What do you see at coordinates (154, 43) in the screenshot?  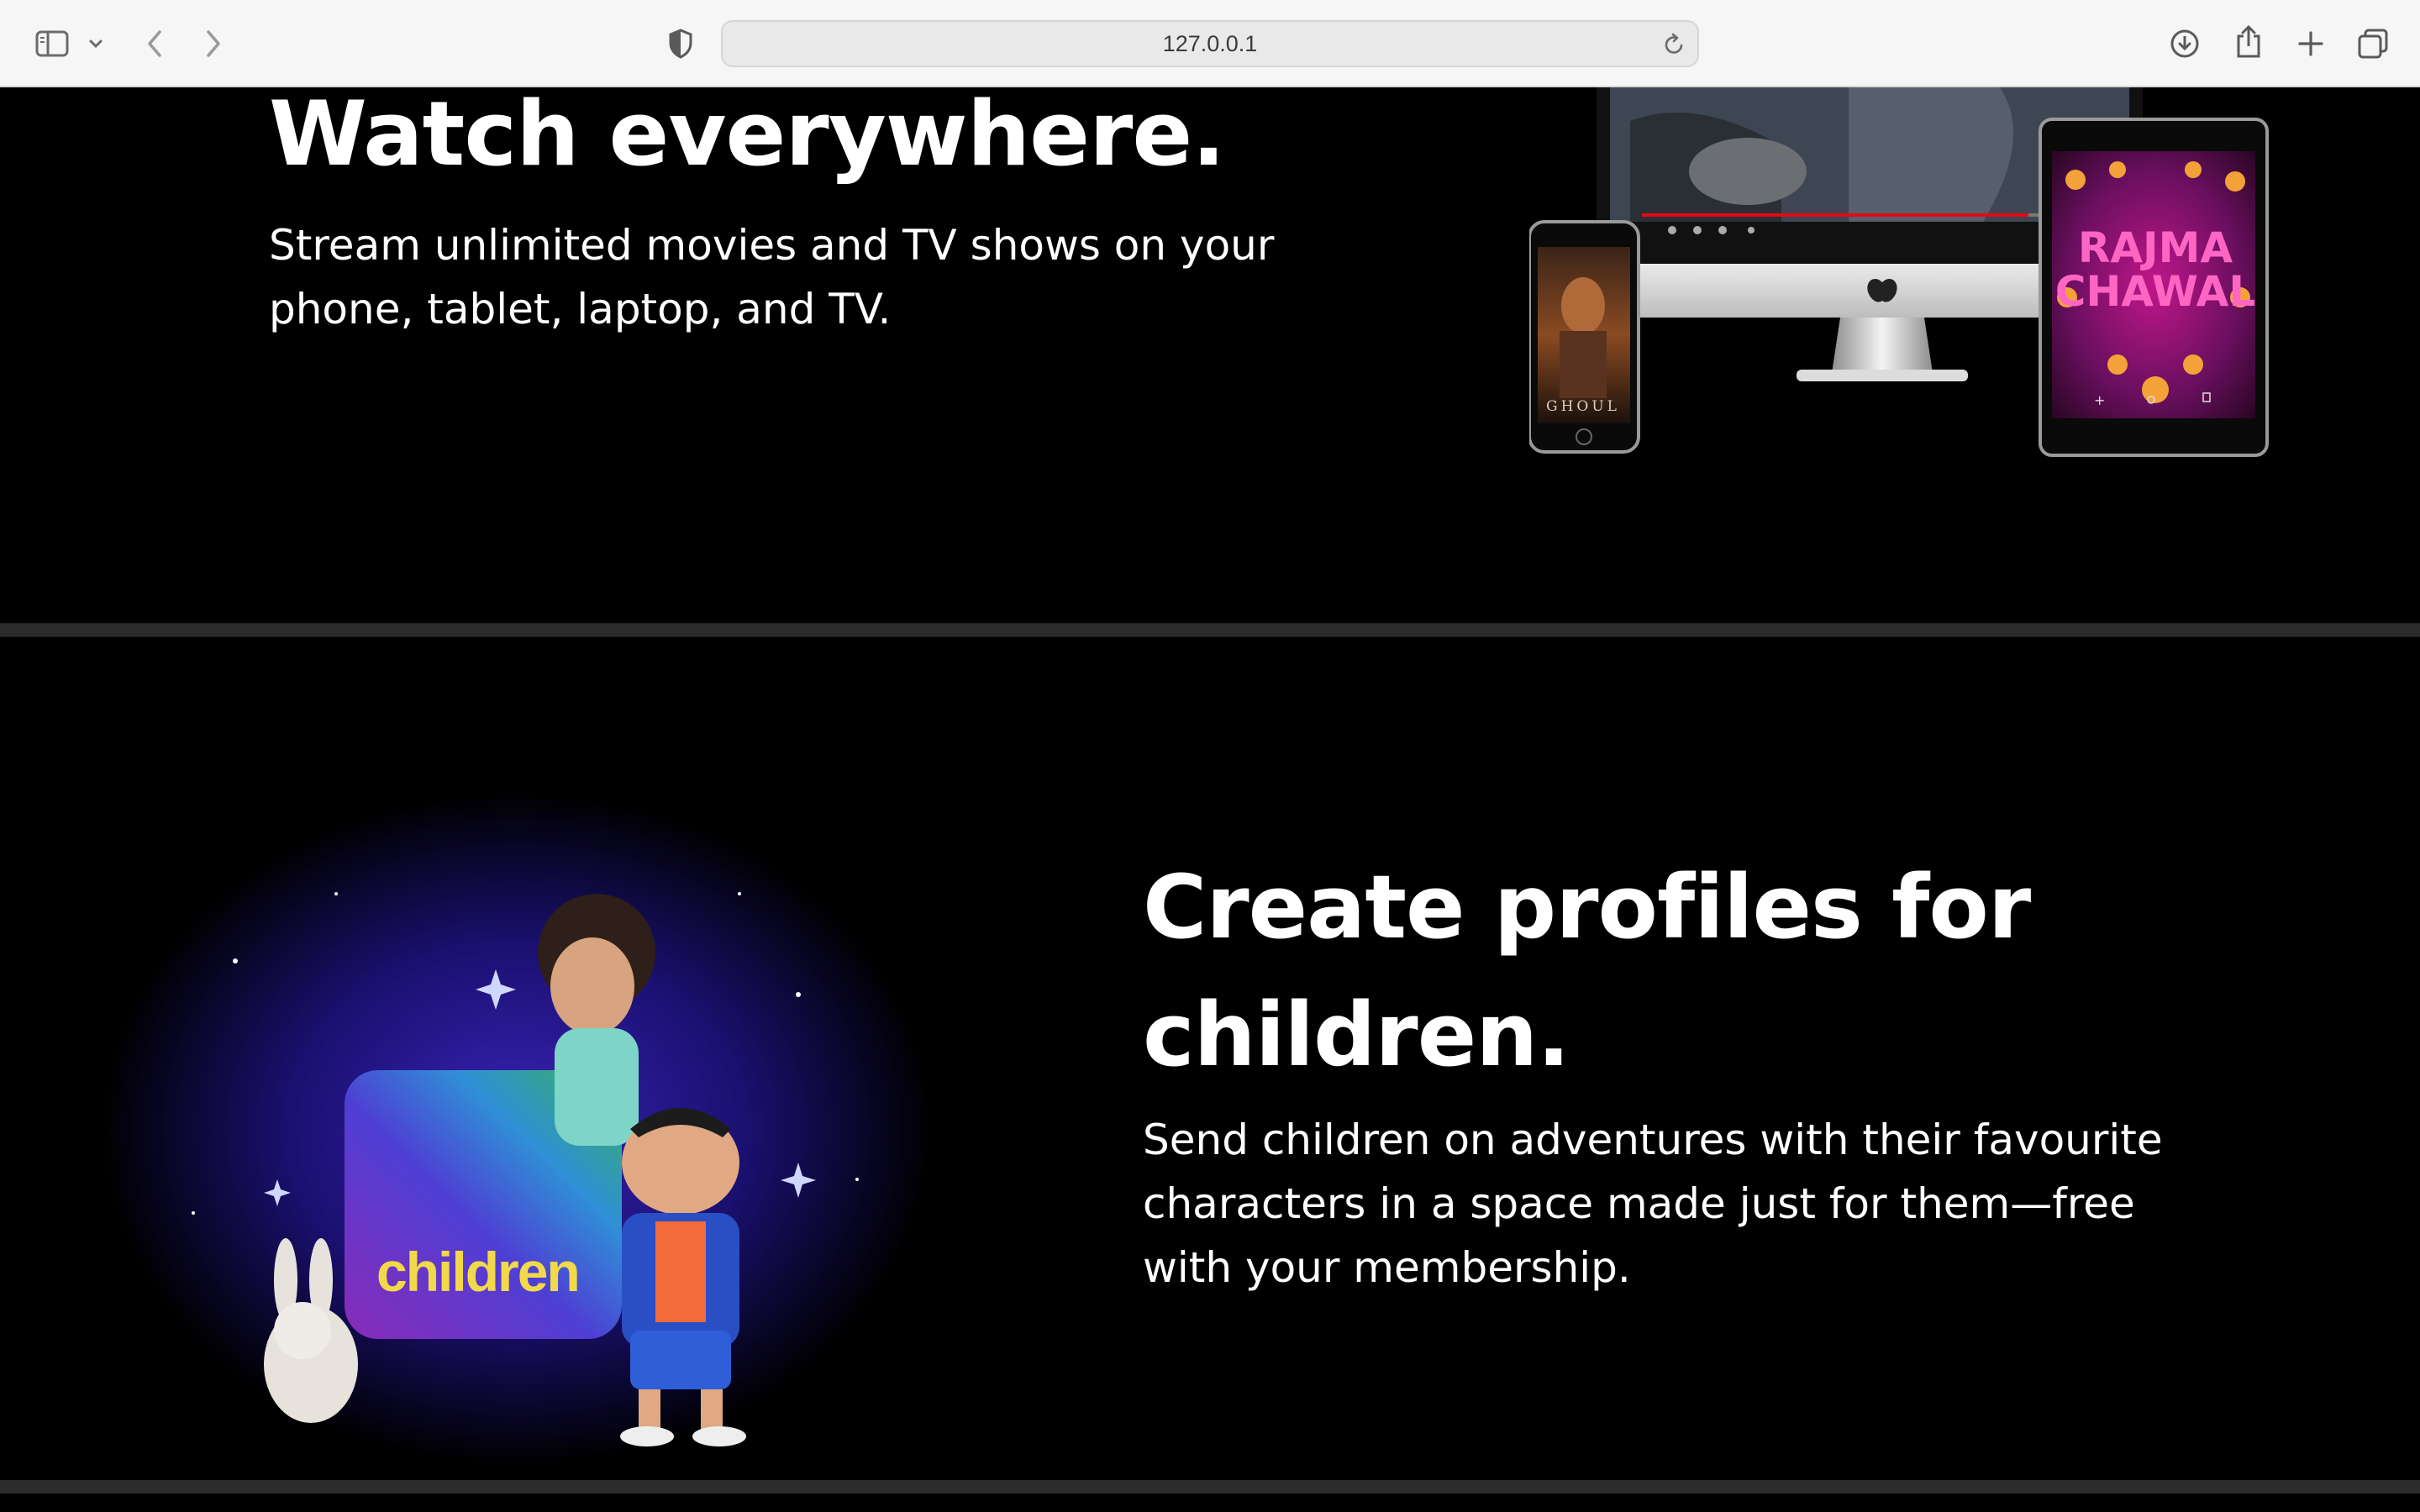 I see `back-arrow-icon` at bounding box center [154, 43].